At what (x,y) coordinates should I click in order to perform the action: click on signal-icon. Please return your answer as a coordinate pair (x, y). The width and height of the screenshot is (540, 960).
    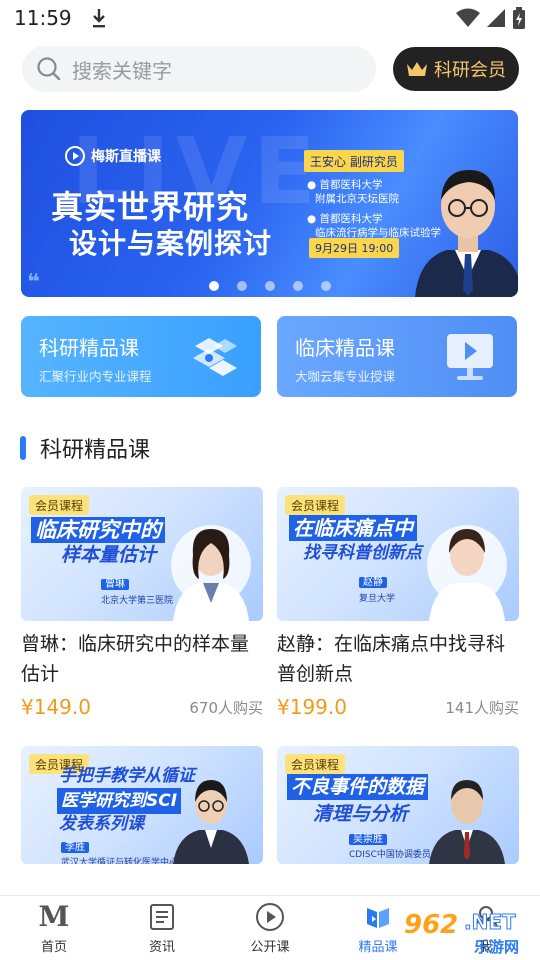
    Looking at the image, I should click on (496, 18).